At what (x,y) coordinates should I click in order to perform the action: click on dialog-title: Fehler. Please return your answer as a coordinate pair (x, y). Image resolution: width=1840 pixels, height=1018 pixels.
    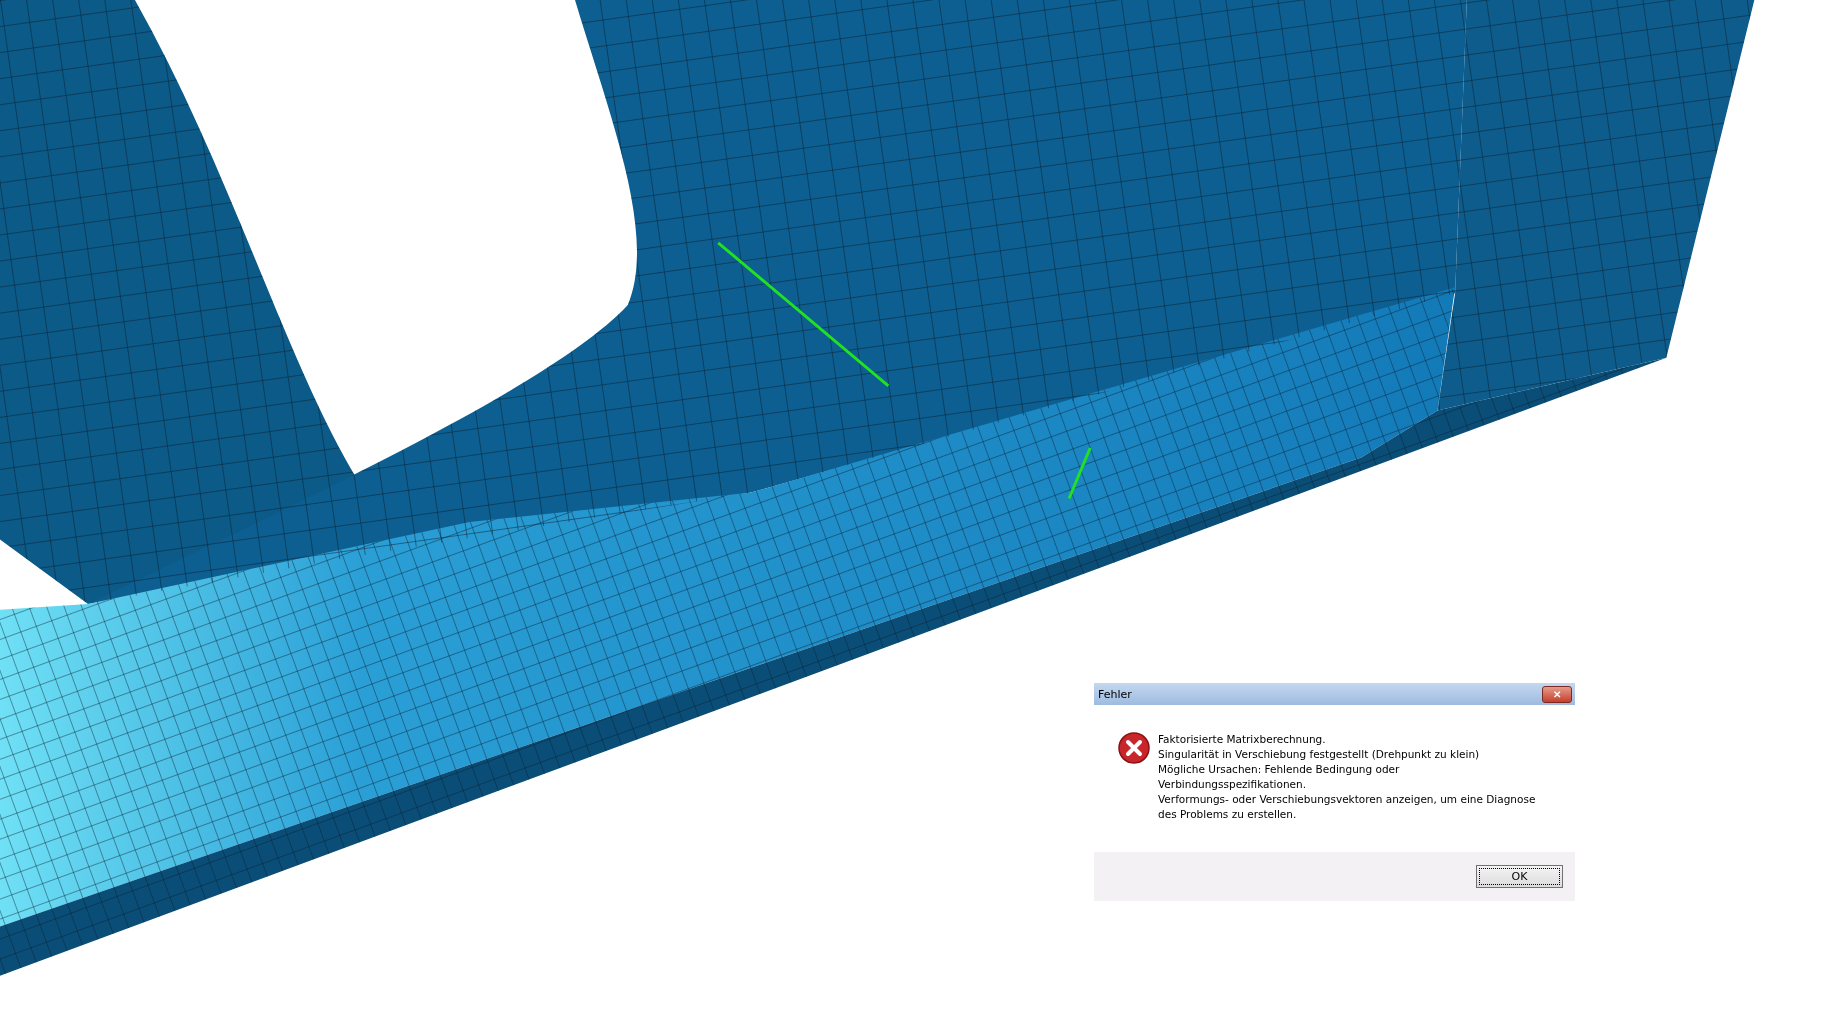
    Looking at the image, I should click on (1115, 694).